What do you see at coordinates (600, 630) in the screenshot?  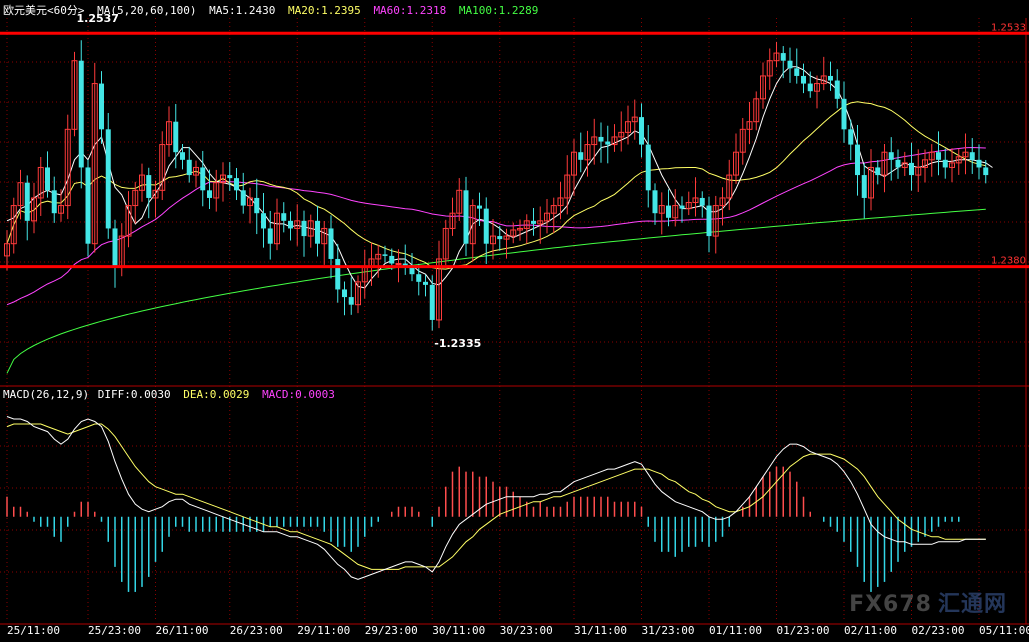 I see `x-tick-label: 31/11:00` at bounding box center [600, 630].